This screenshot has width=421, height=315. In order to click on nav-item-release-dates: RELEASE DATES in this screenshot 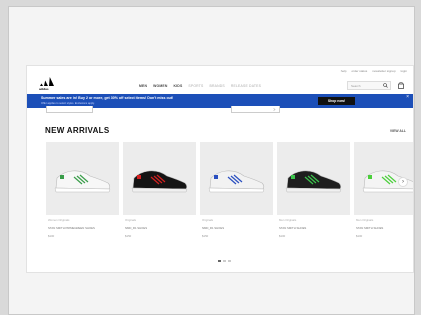, I will do `click(246, 86)`.